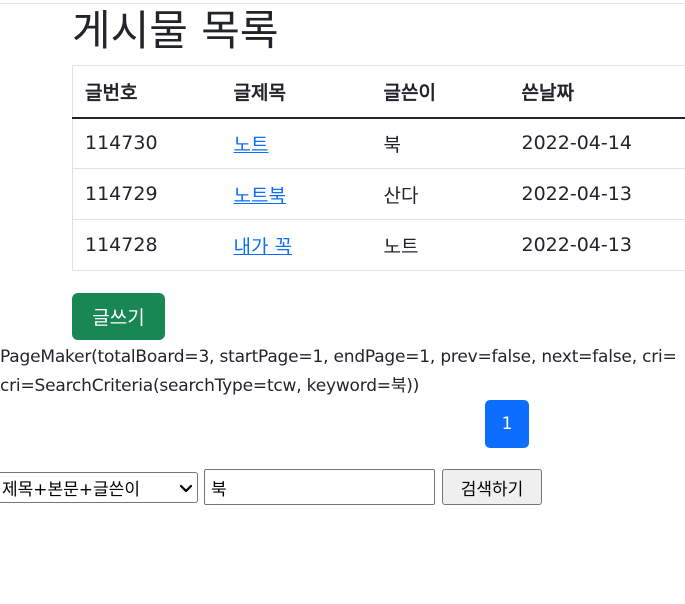  Describe the element at coordinates (440, 194) in the screenshot. I see `cell-writer: 산다` at that location.